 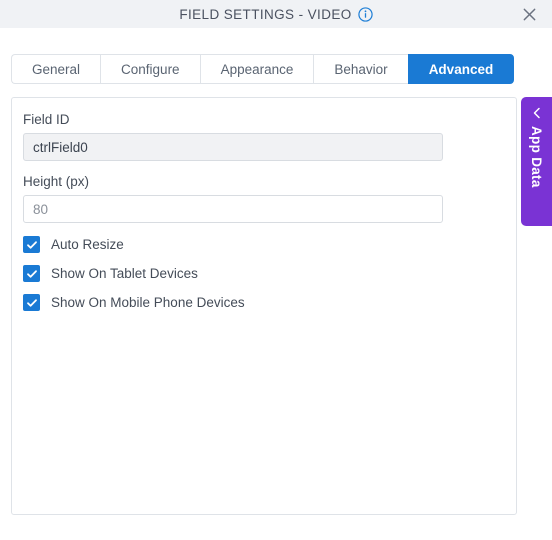 I want to click on page-title: FIELD SETTINGS - VIDEO, so click(x=265, y=14).